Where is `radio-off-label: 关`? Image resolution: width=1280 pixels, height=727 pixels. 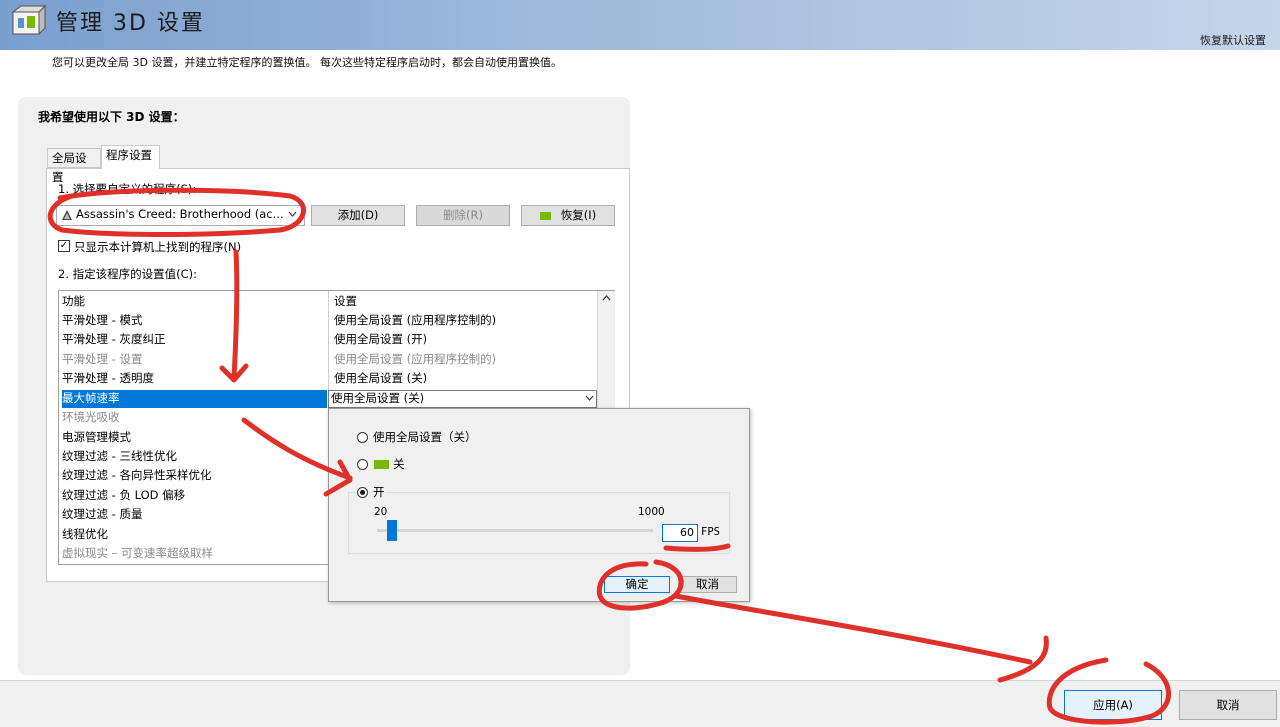 radio-off-label: 关 is located at coordinates (399, 464).